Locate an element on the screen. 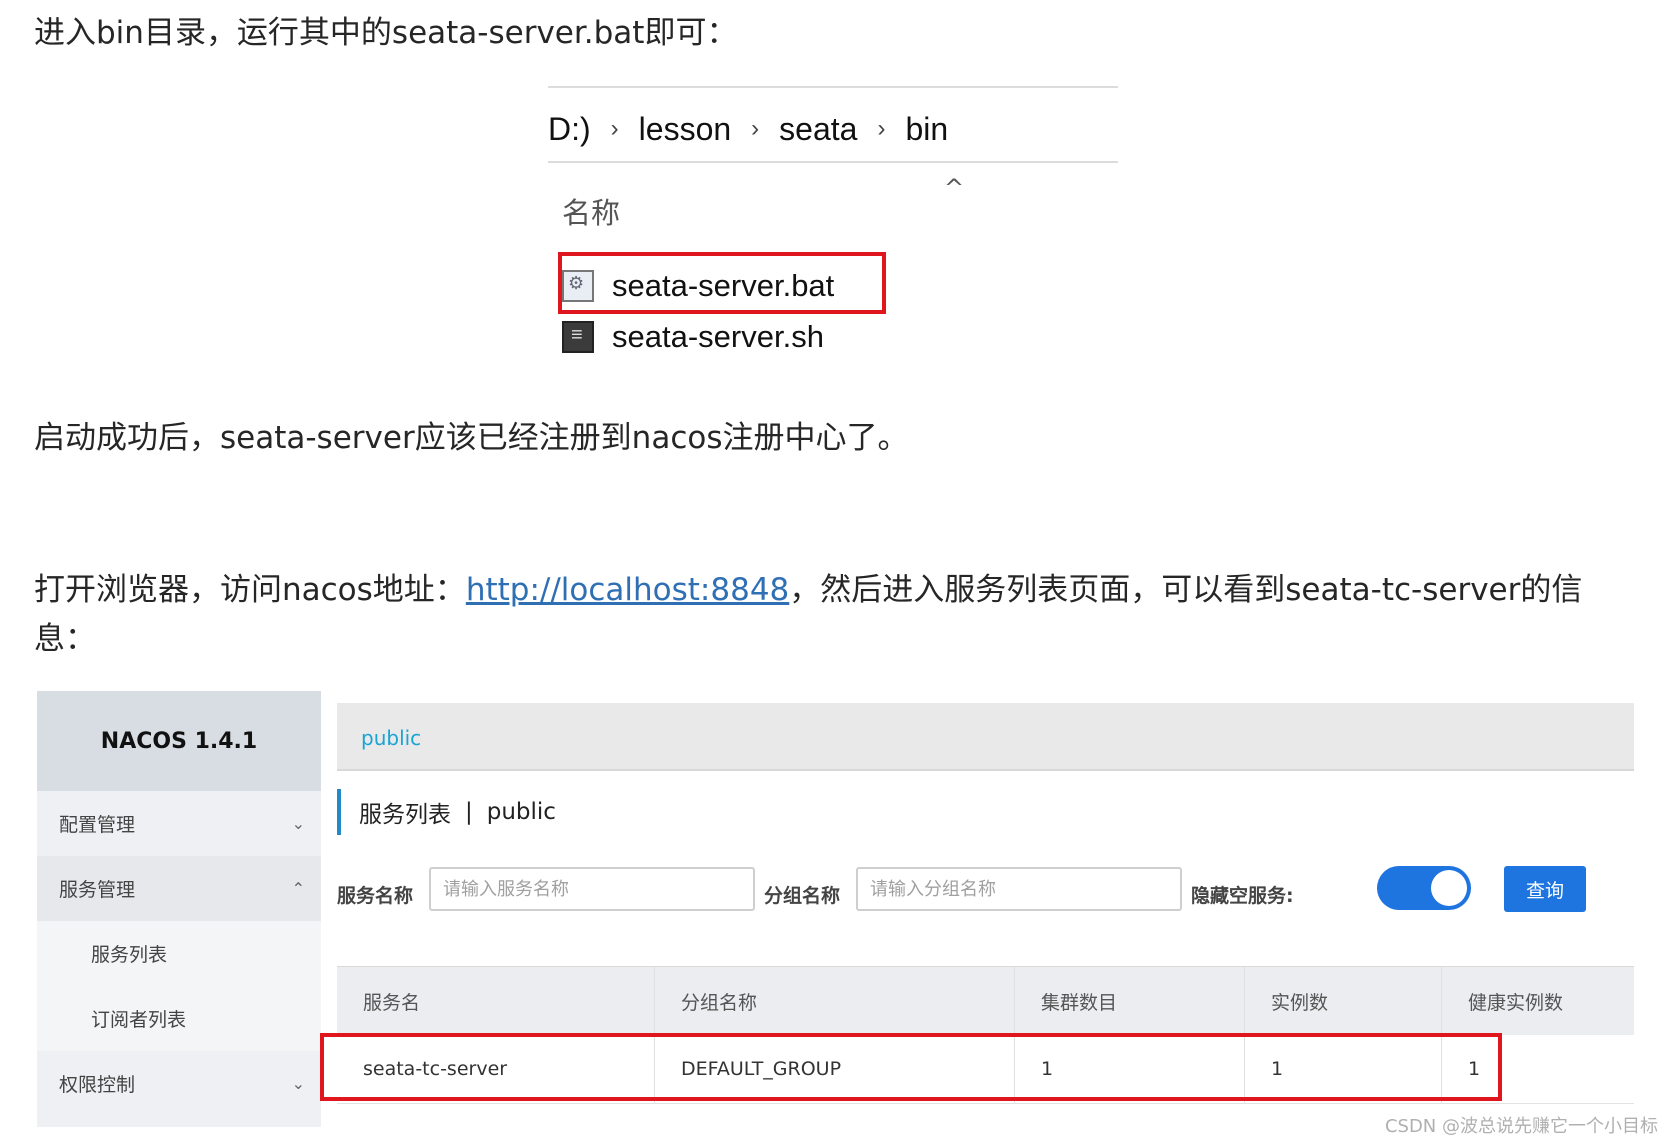  breadcrumb-bin: bin is located at coordinates (926, 129).